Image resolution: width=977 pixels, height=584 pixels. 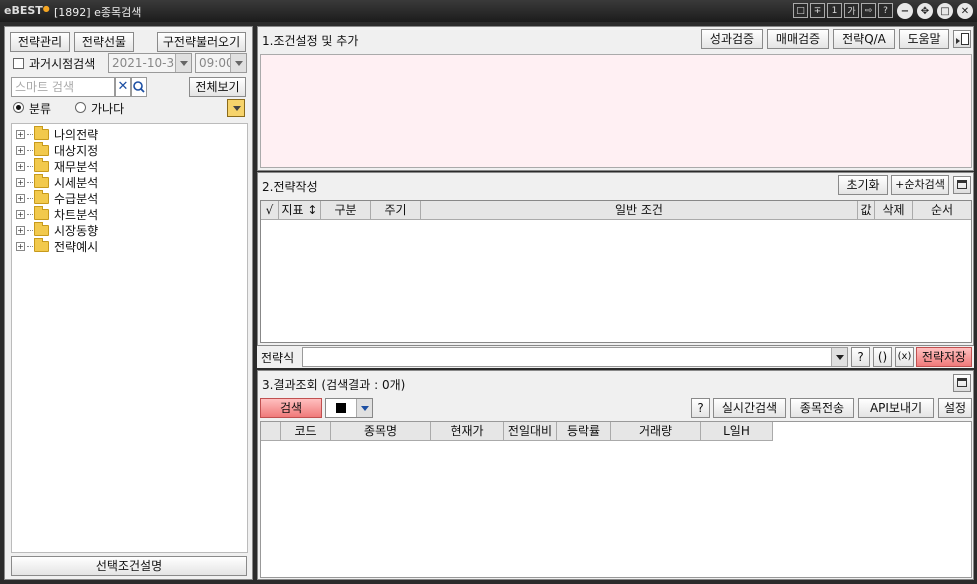 What do you see at coordinates (129, 566) in the screenshot?
I see `condition-description-button: 선택조건설명` at bounding box center [129, 566].